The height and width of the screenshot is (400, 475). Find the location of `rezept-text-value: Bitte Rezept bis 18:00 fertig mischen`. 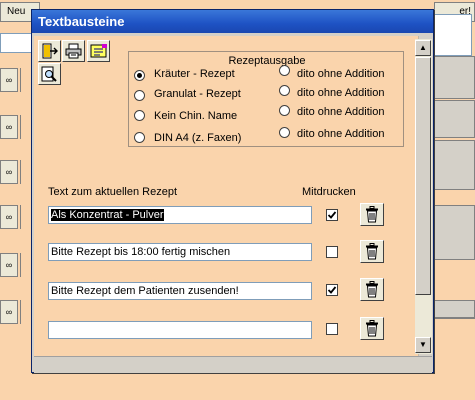

rezept-text-value: Bitte Rezept bis 18:00 fertig mischen is located at coordinates (141, 252).